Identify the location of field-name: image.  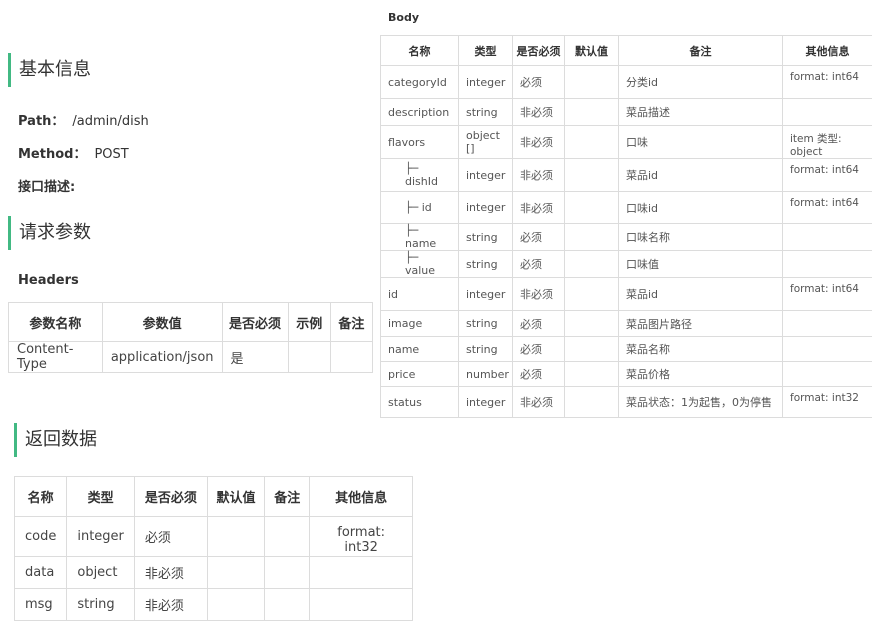
(419, 323).